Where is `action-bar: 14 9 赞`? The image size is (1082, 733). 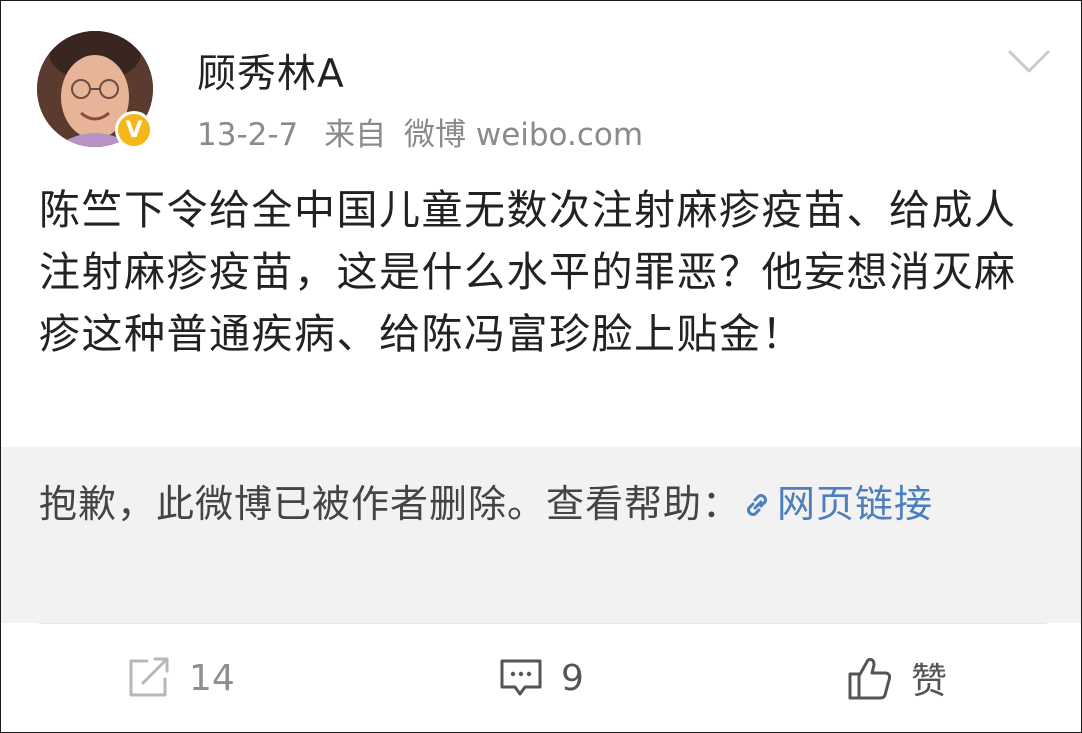
action-bar: 14 9 赞 is located at coordinates (541, 681).